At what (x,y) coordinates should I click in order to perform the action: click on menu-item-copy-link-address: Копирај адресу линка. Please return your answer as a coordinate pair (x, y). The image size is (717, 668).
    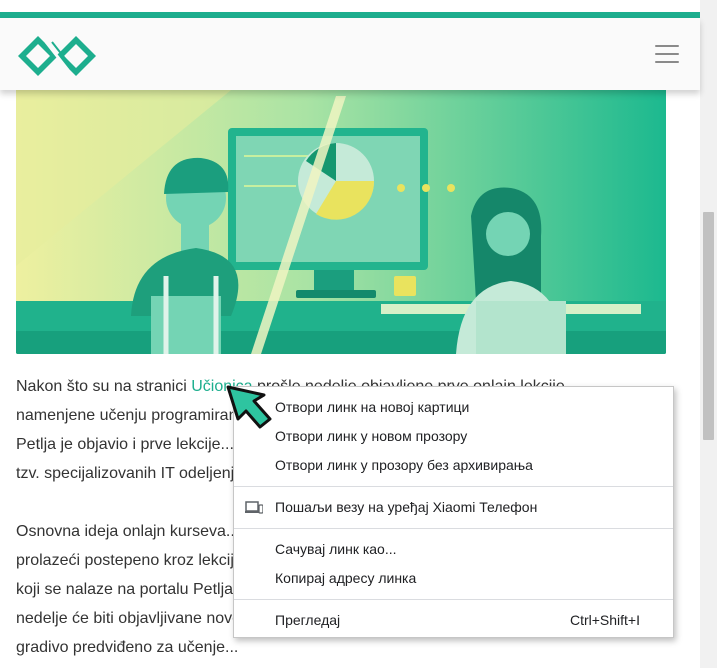
    Looking at the image, I should click on (453, 578).